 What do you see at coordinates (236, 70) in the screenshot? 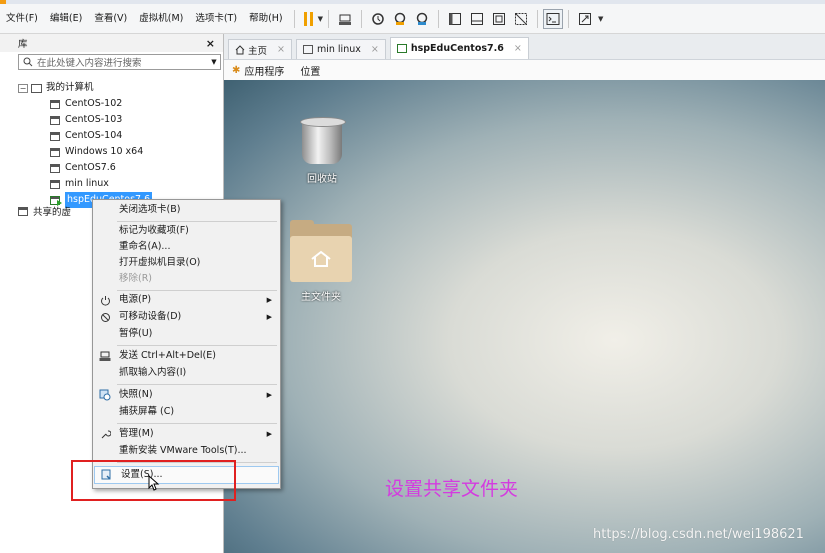
I see `gnome-foot-icon: ✱` at bounding box center [236, 70].